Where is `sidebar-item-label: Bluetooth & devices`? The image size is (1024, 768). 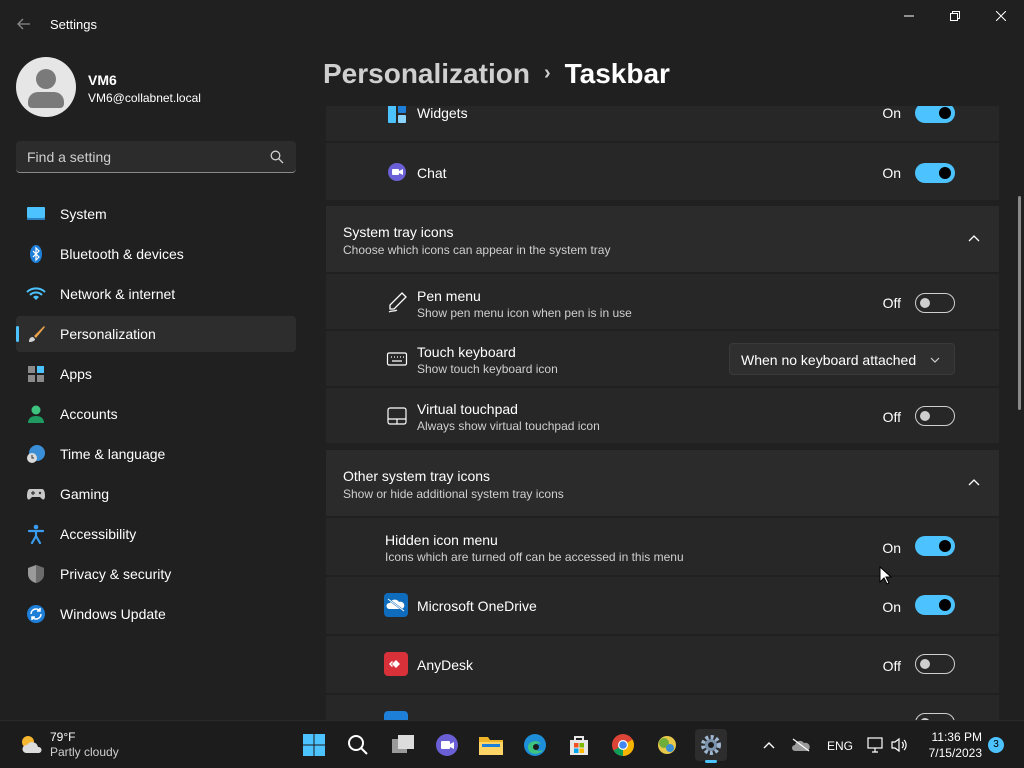 sidebar-item-label: Bluetooth & devices is located at coordinates (122, 254).